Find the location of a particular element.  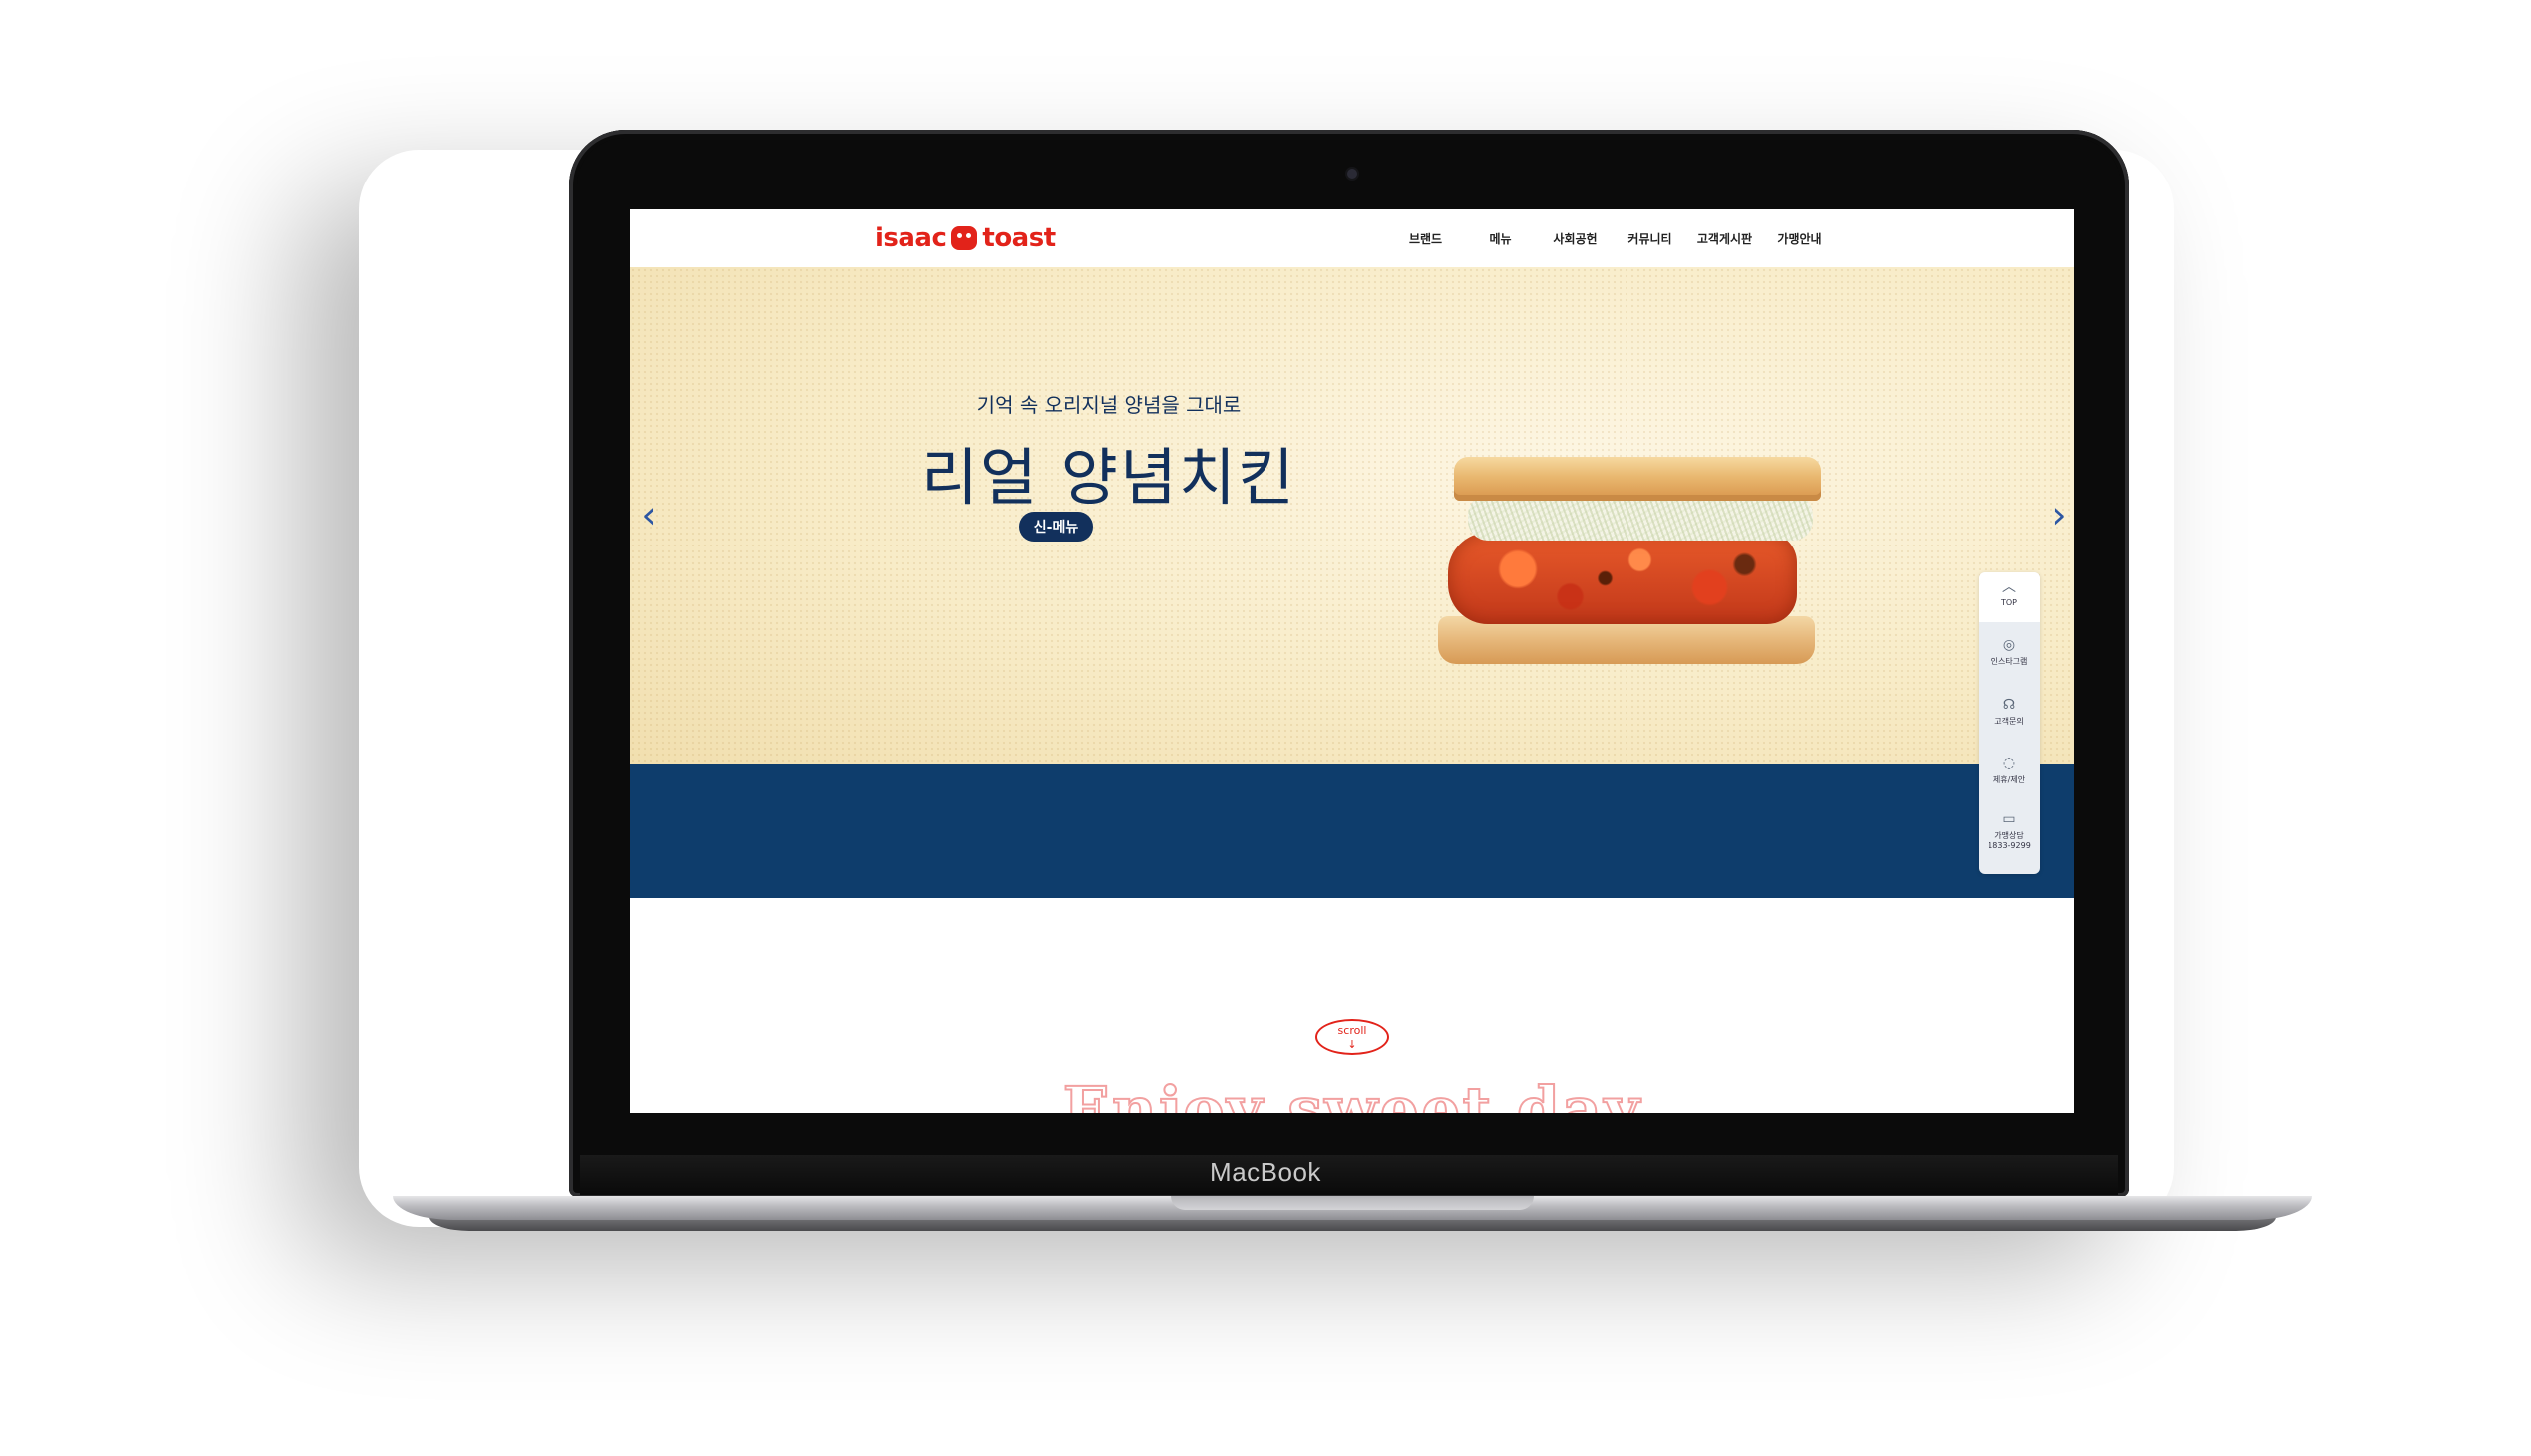

scroll-label: scroll is located at coordinates (1352, 1030).